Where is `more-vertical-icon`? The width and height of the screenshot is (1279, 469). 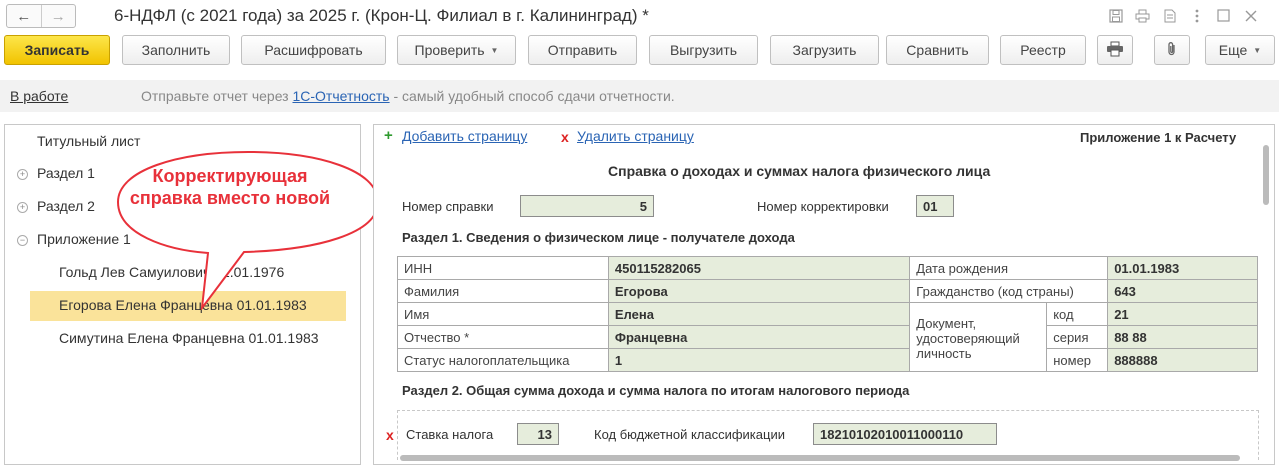
more-vertical-icon is located at coordinates (1196, 15).